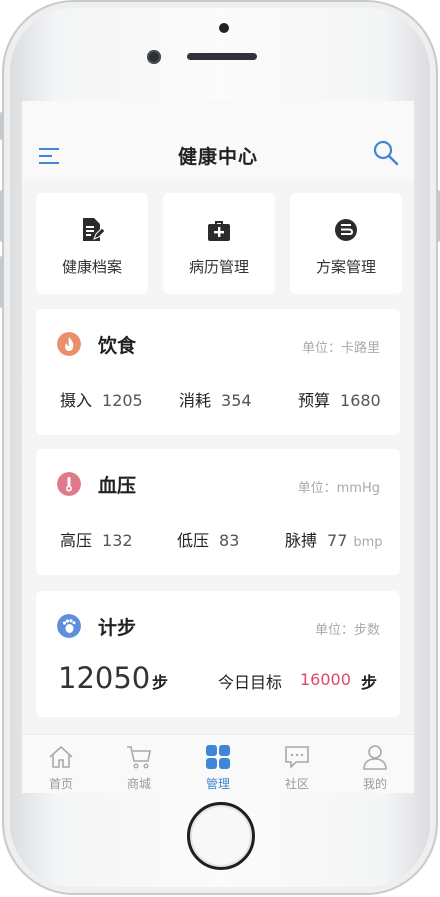  What do you see at coordinates (346, 243) in the screenshot?
I see `quick-action-plan-management: 方案管理` at bounding box center [346, 243].